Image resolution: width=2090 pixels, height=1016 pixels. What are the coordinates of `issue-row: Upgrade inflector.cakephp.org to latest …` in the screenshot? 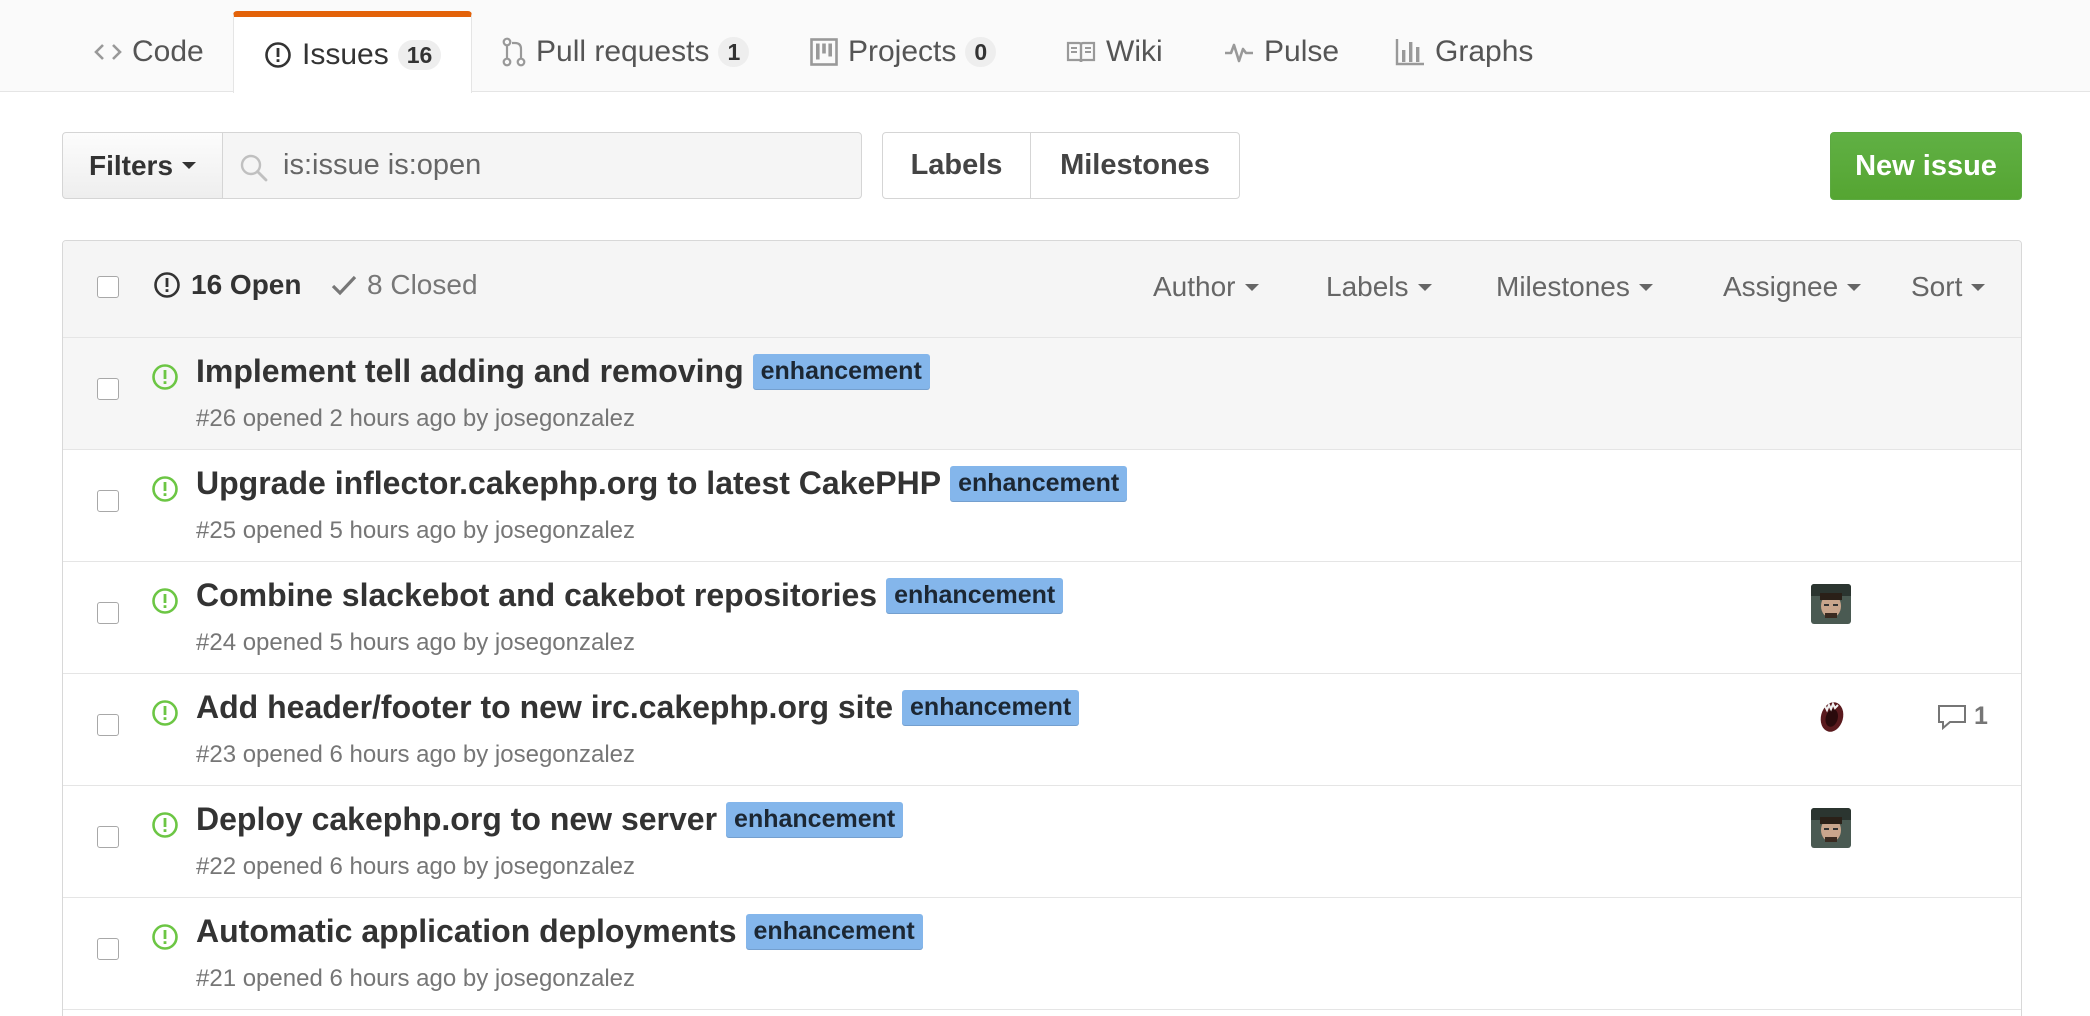 It's located at (1042, 506).